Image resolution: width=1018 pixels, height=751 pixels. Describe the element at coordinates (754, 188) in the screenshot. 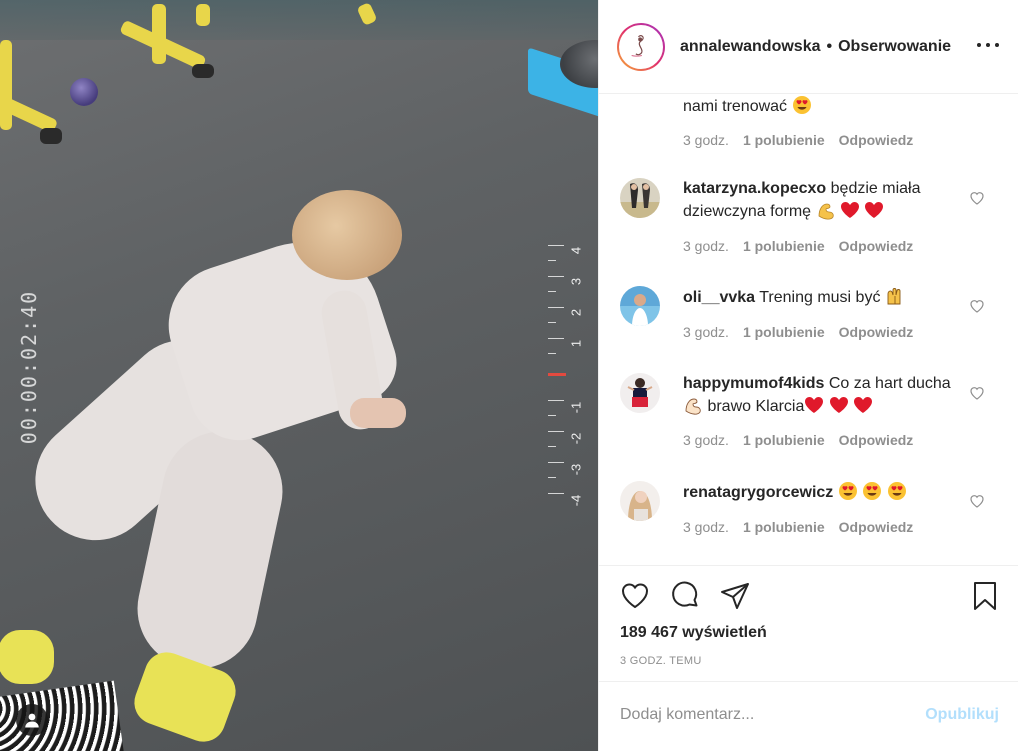

I see `comment-username: katarzyna.kopecxo` at that location.